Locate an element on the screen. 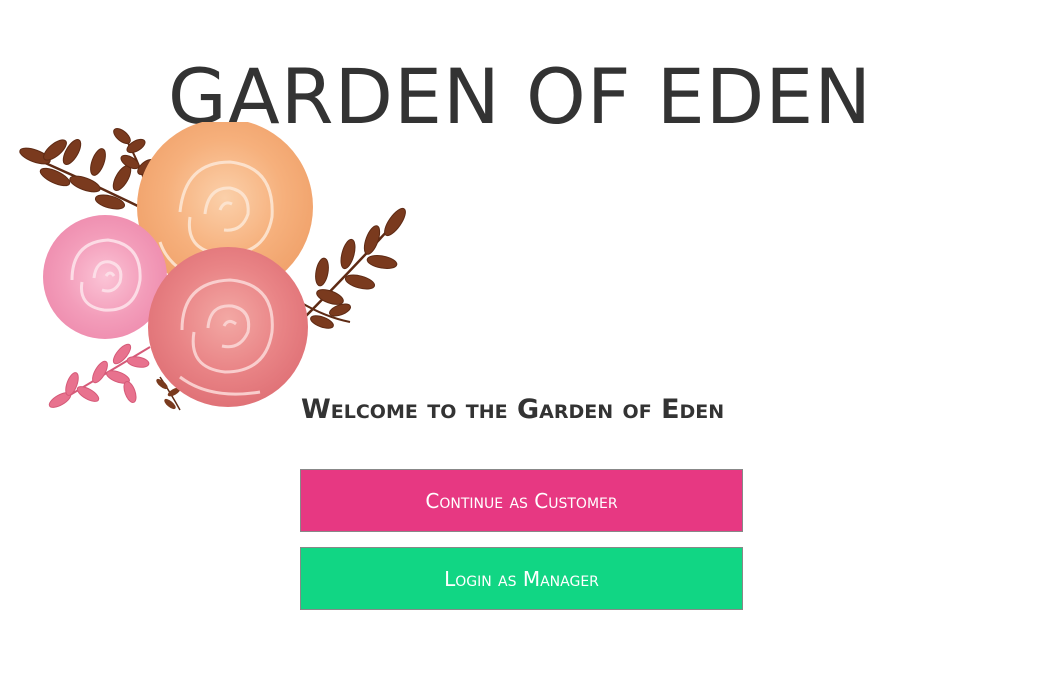 The width and height of the screenshot is (1057, 689). welcome-heading: Welcome to the Garden of Eden is located at coordinates (513, 409).